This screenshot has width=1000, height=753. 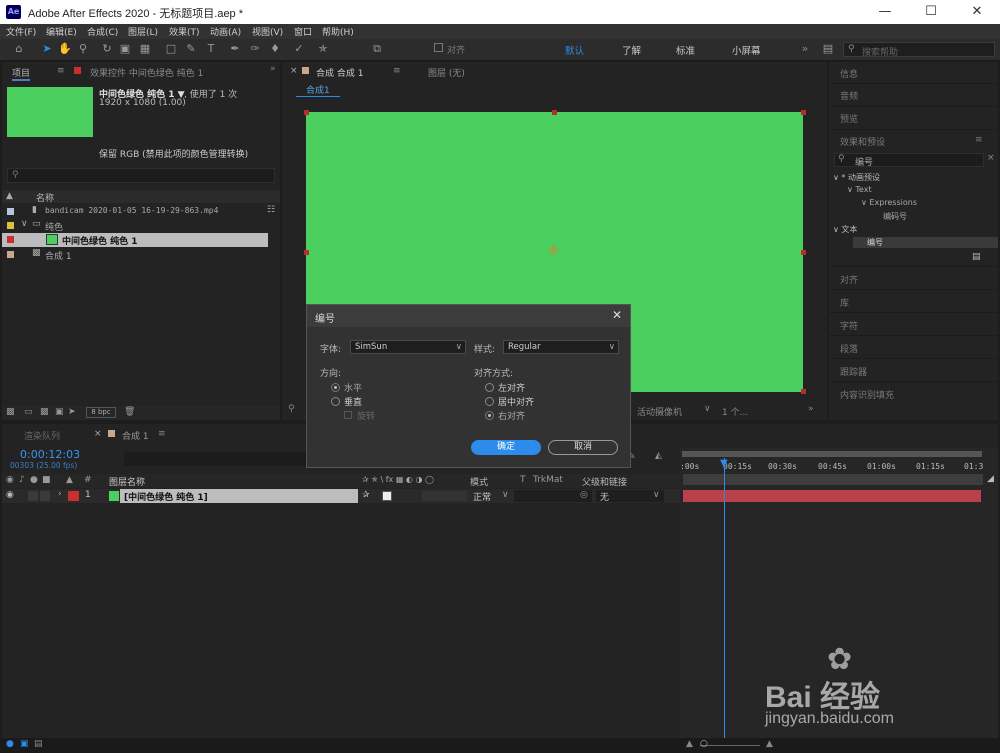 I want to click on camera-tool-icon: ▣, so click(x=125, y=49).